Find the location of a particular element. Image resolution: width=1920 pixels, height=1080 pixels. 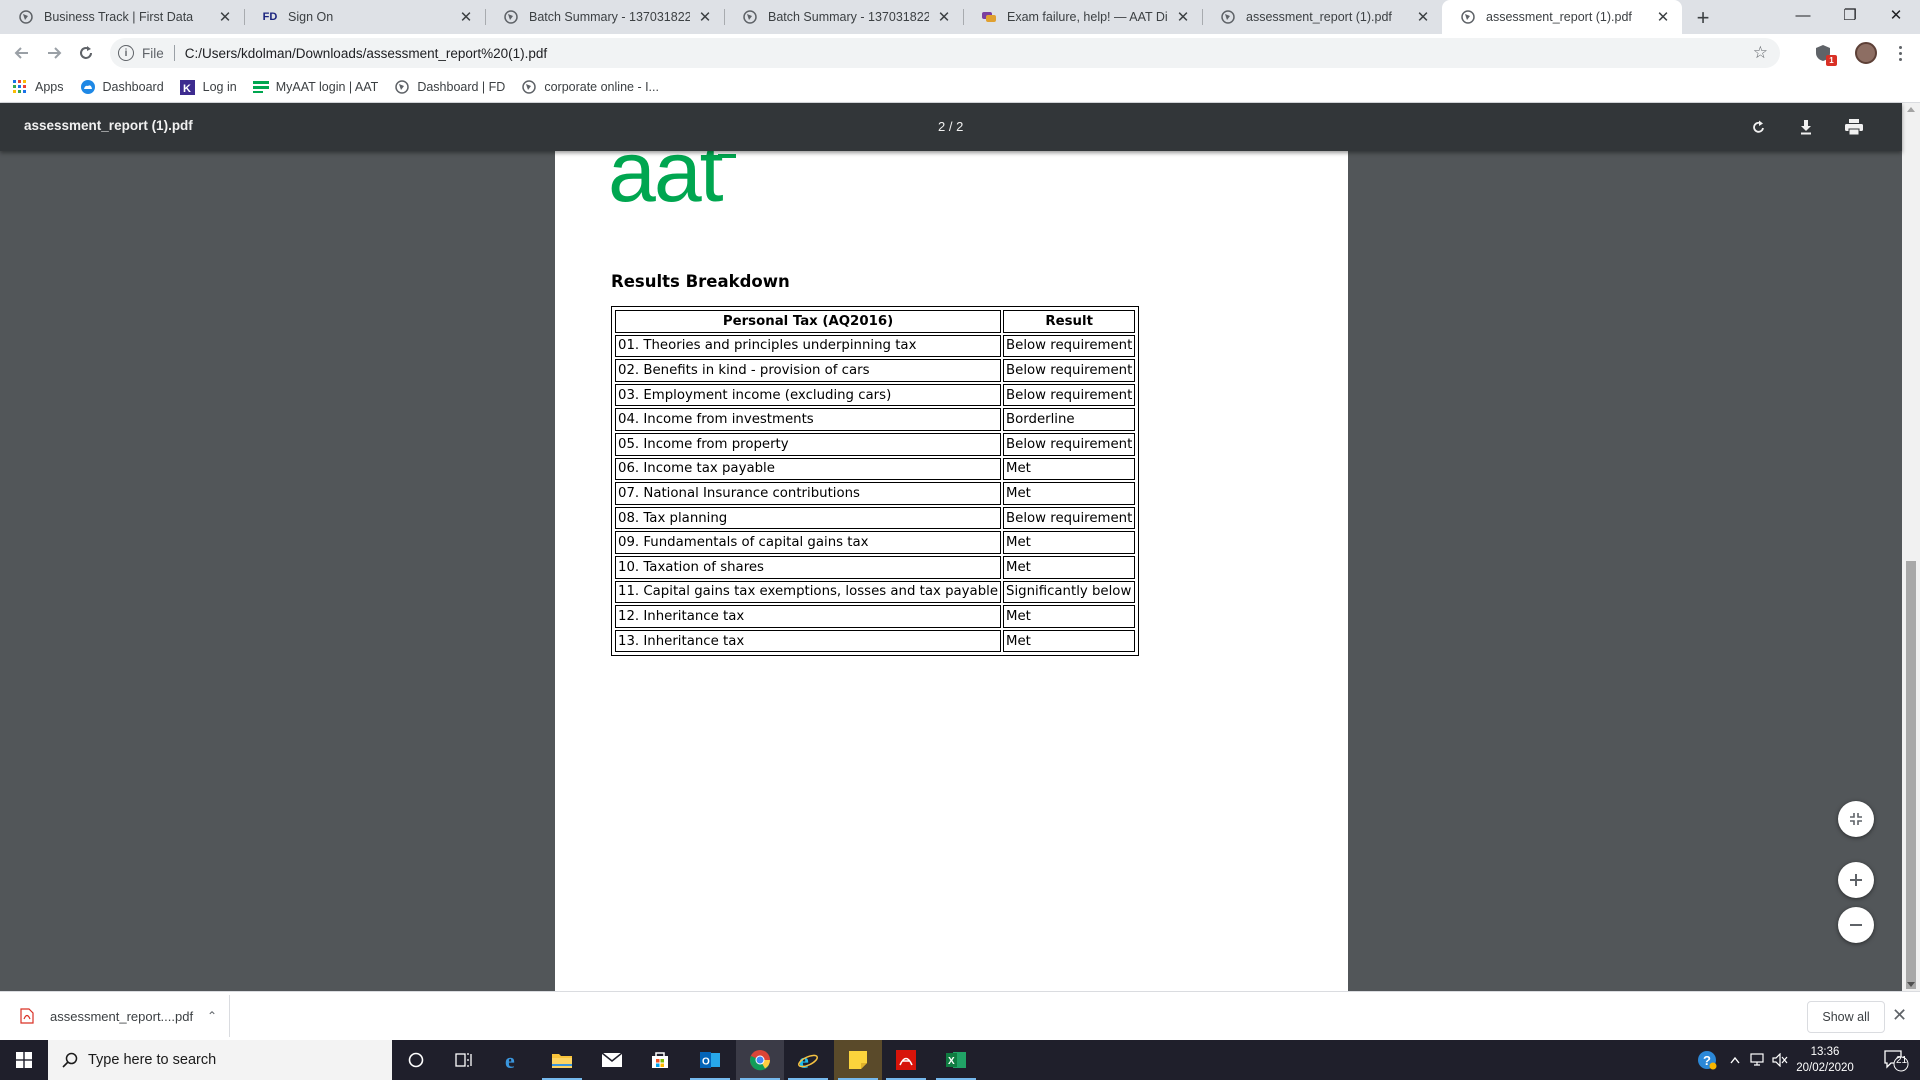

scrollbar-thumb is located at coordinates (1911, 775).